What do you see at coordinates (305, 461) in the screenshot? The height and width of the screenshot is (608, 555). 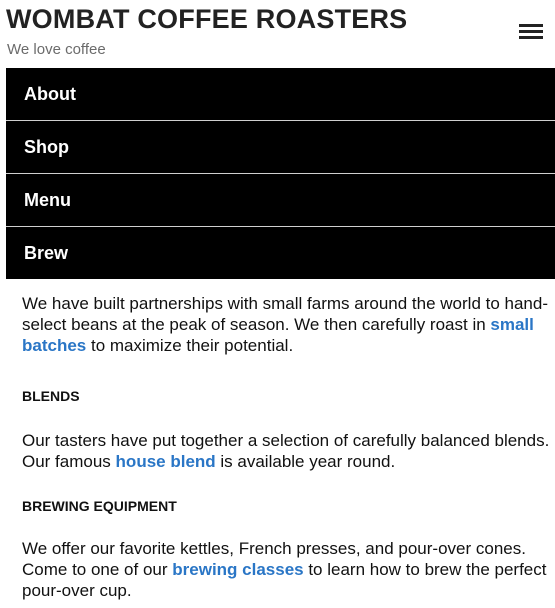 I see `blends-text-after: is available year round.` at bounding box center [305, 461].